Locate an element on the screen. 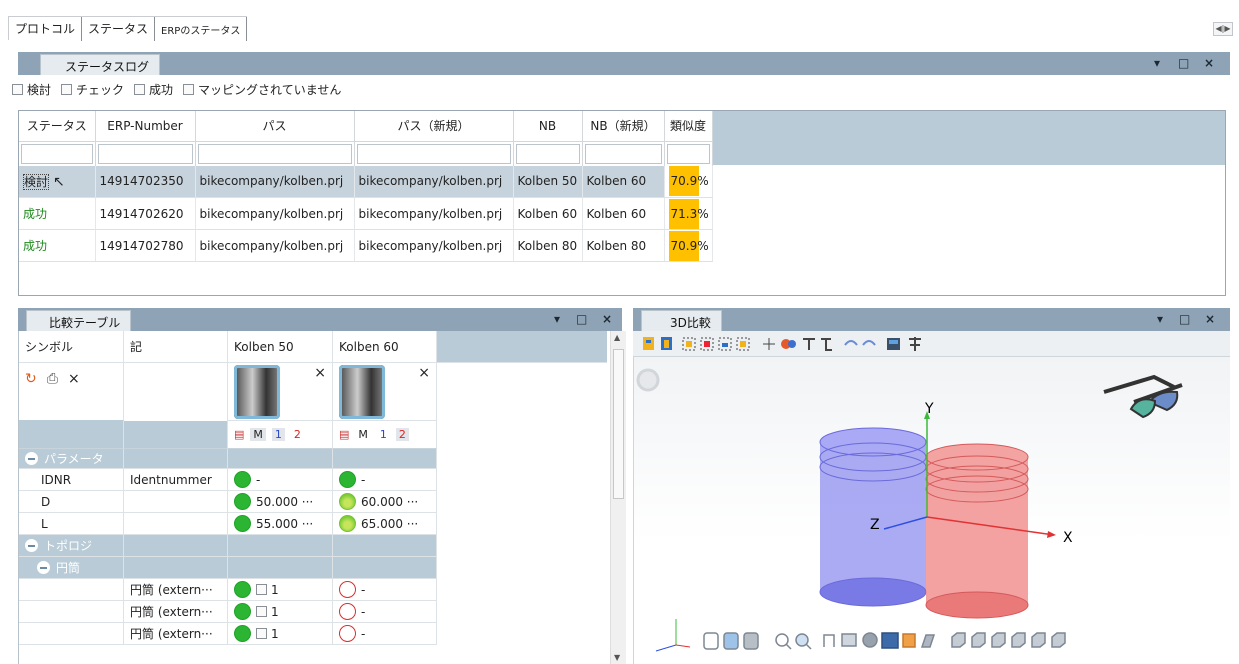  table-row: IDNR Identnummer - - is located at coordinates (228, 480).